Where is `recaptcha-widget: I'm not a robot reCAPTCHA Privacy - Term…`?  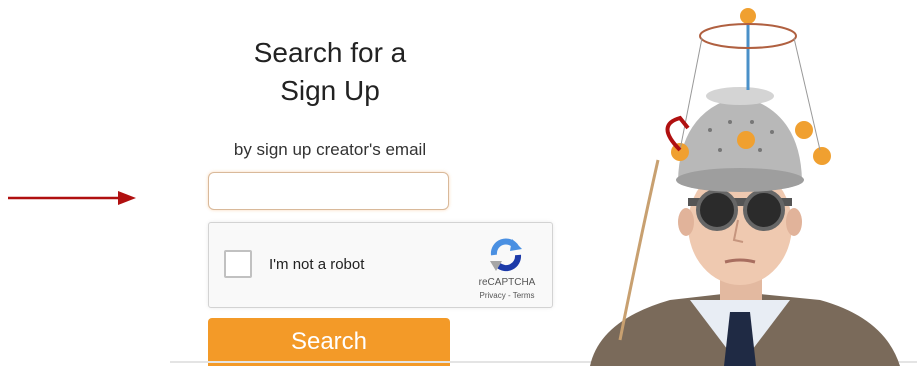 recaptcha-widget: I'm not a robot reCAPTCHA Privacy - Term… is located at coordinates (380, 265).